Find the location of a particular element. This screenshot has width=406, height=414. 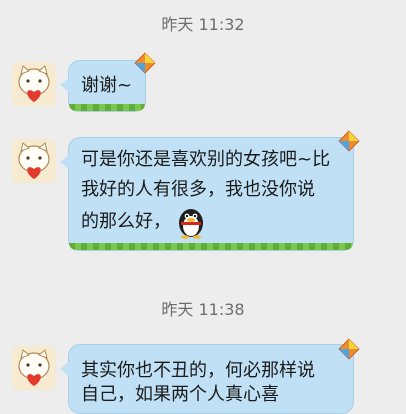

message-text-line: 的那么好， is located at coordinates (126, 221).